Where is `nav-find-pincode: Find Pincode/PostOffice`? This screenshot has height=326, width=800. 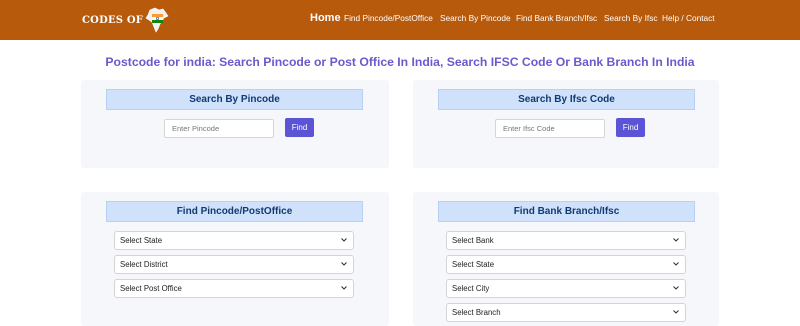
nav-find-pincode: Find Pincode/PostOffice is located at coordinates (388, 18).